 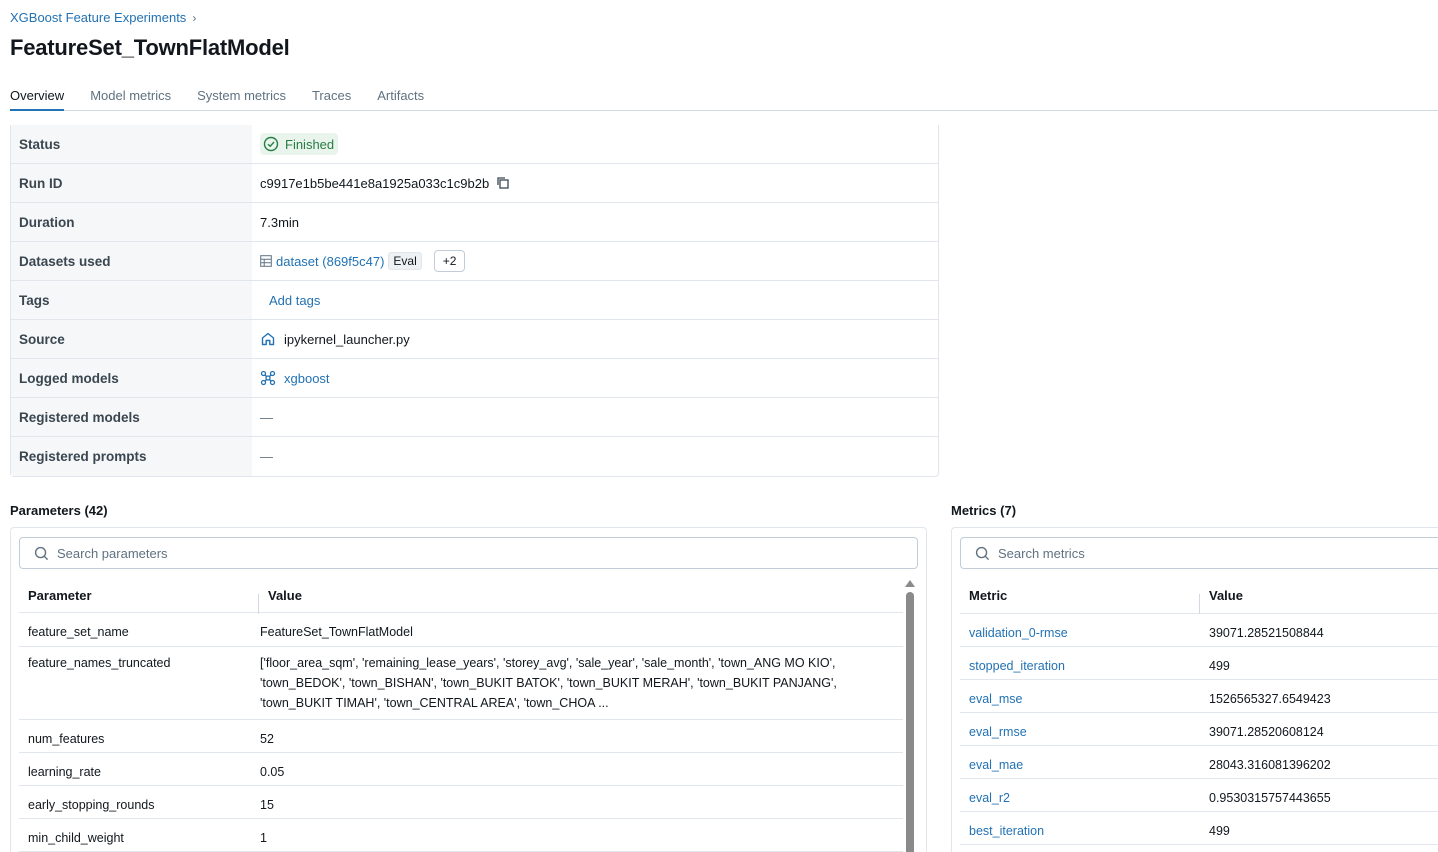 What do you see at coordinates (131, 261) in the screenshot?
I see `overview-key: Datasets used` at bounding box center [131, 261].